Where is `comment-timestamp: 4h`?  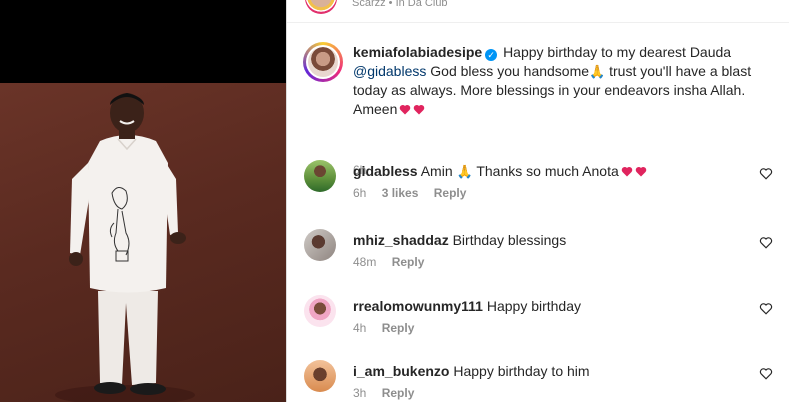
comment-timestamp: 4h is located at coordinates (359, 328).